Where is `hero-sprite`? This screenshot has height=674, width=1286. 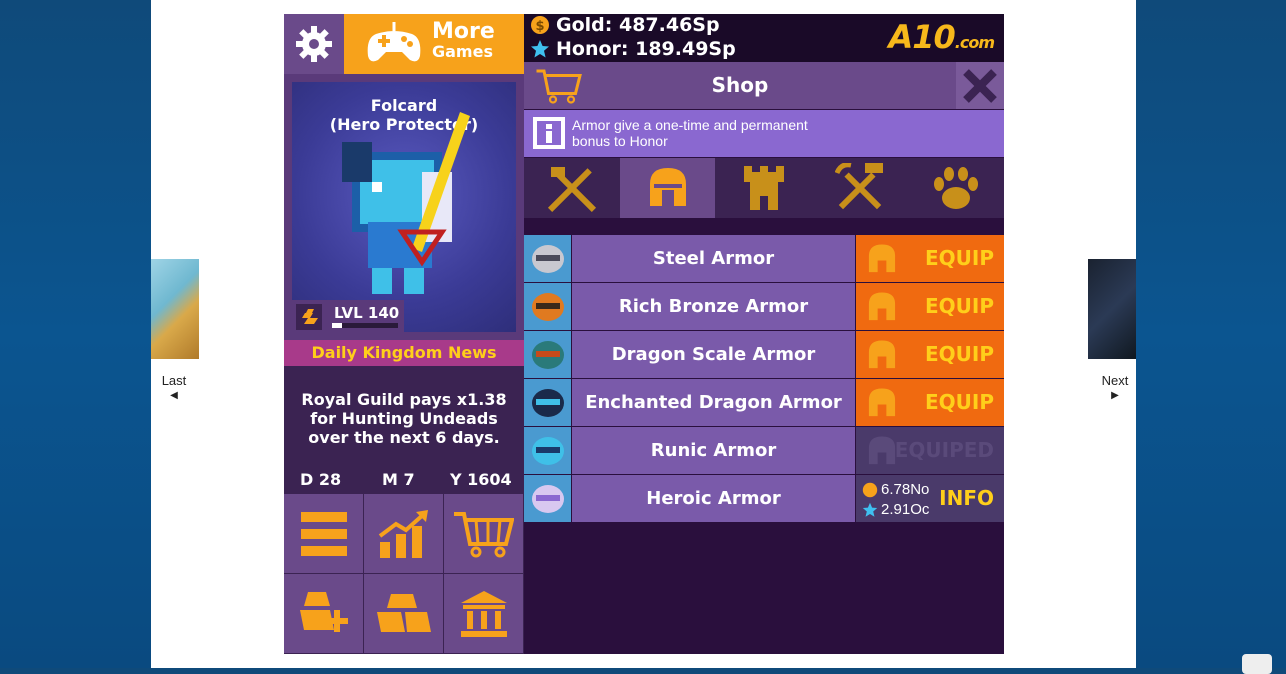 hero-sprite is located at coordinates (406, 203).